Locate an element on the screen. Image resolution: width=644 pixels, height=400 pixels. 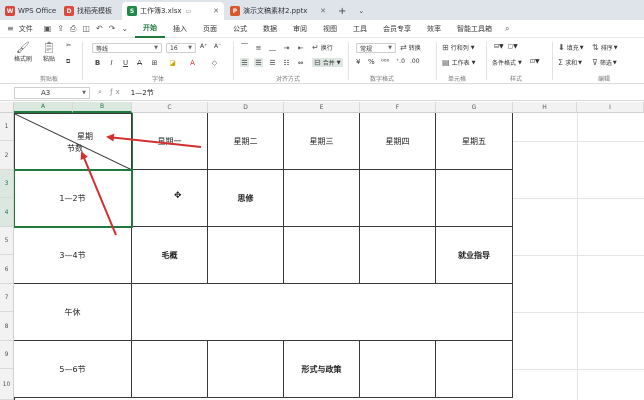
menu-tools: 工具 is located at coordinates (360, 29).